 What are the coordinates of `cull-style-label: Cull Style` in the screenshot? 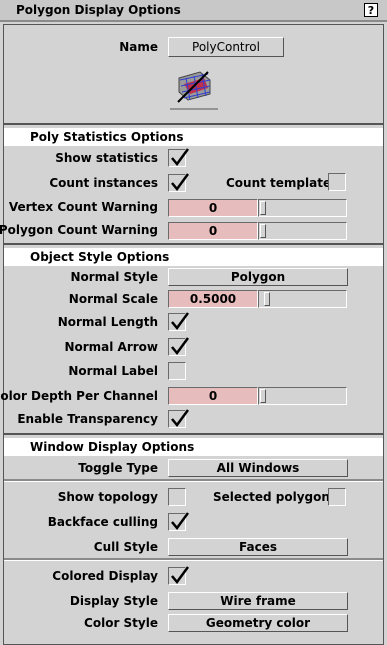 It's located at (125, 547).